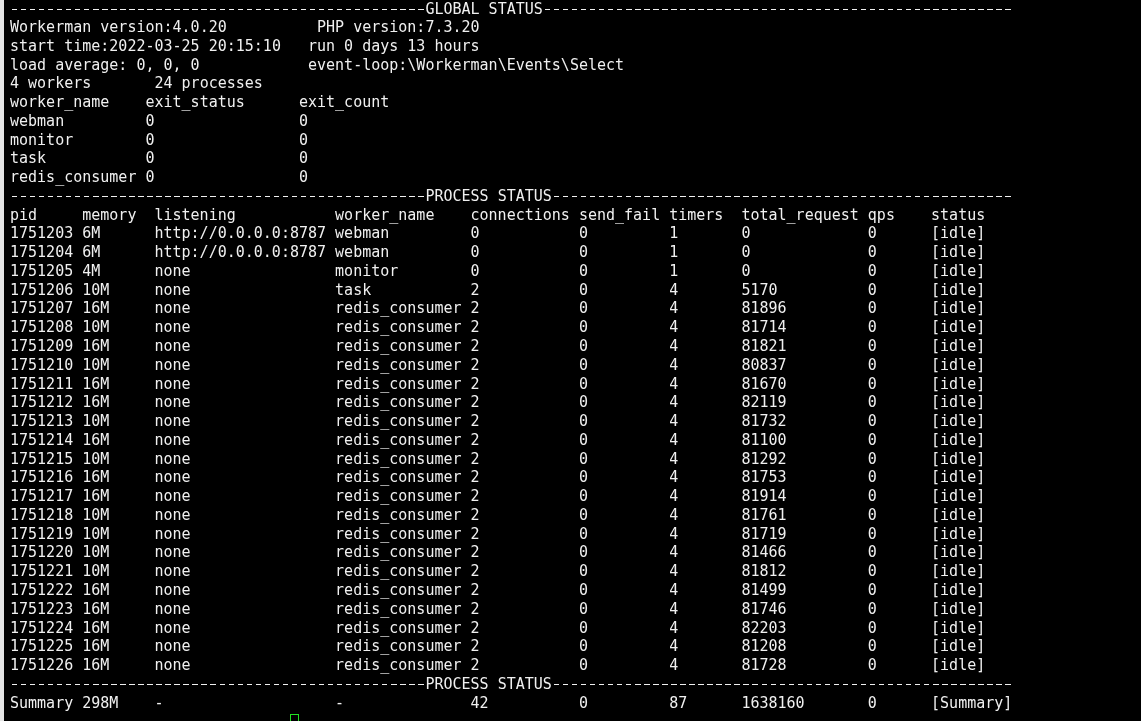 The image size is (1141, 721). I want to click on table-cell: 81753, so click(764, 477).